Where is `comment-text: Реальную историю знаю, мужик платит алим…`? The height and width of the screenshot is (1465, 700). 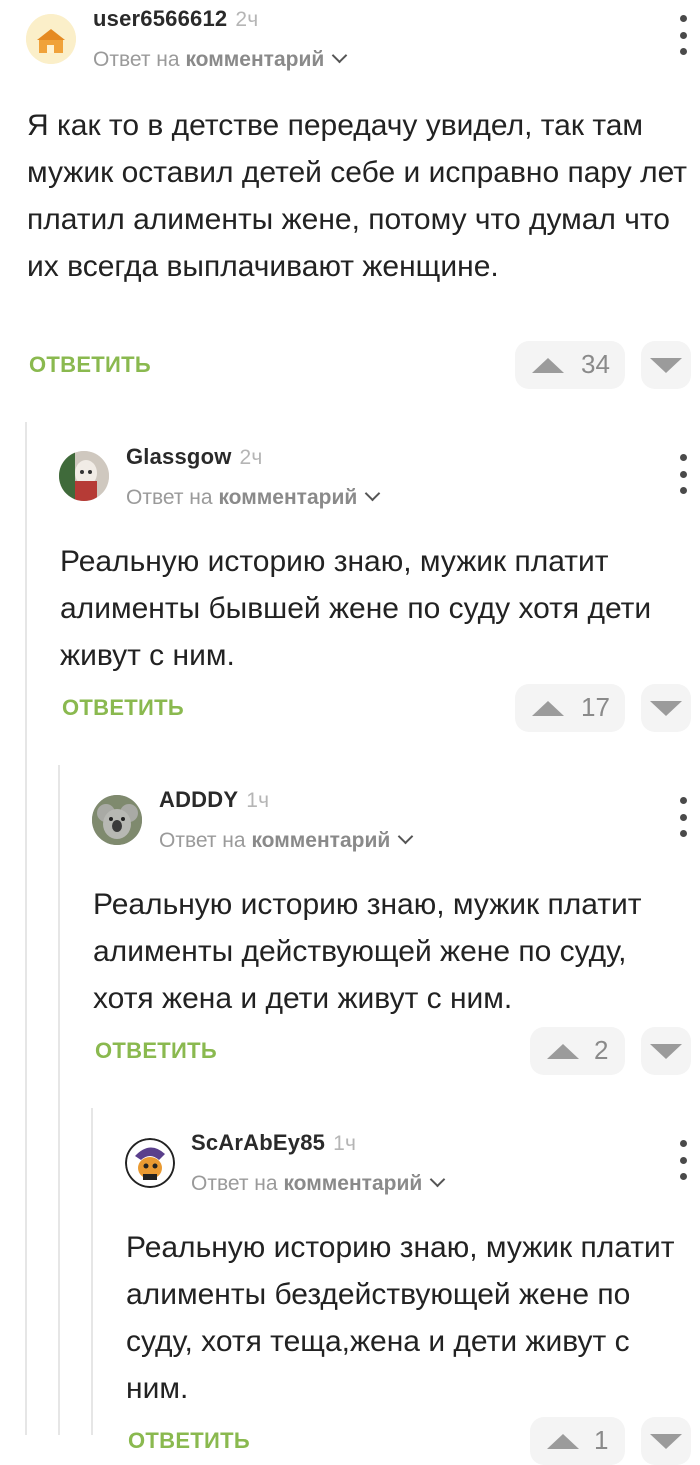 comment-text: Реальную историю знаю, мужик платит алим… is located at coordinates (400, 1318).